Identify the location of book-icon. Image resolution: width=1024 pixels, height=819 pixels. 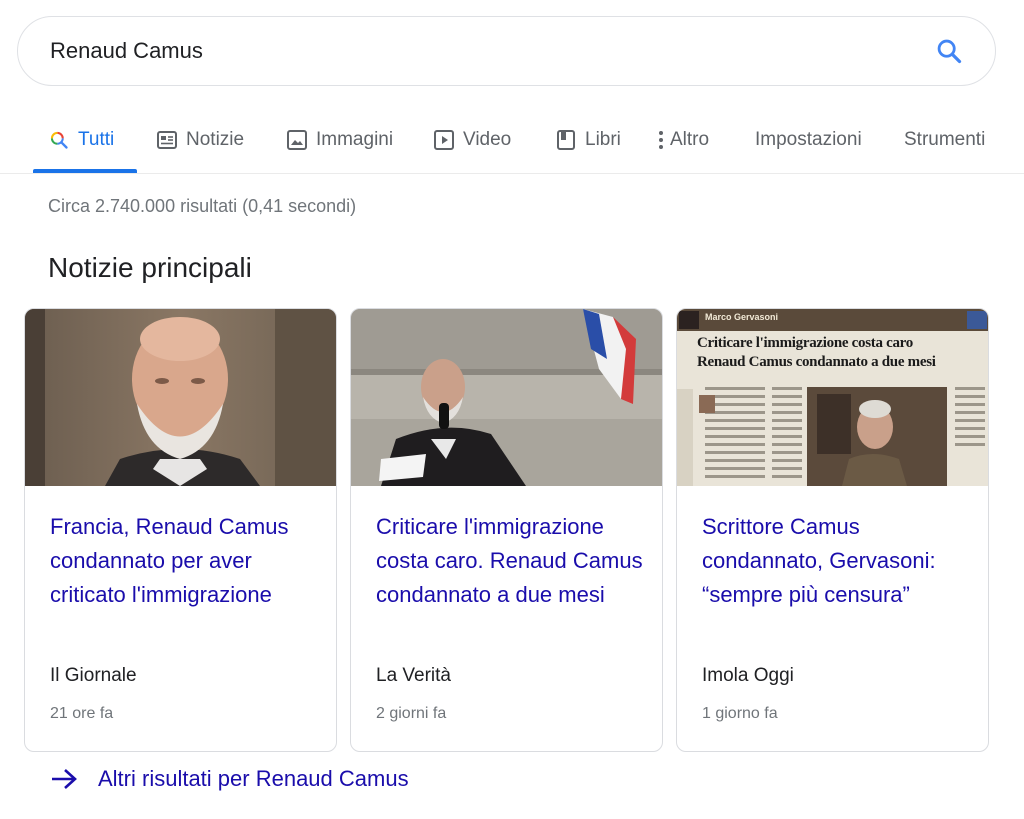
(566, 140).